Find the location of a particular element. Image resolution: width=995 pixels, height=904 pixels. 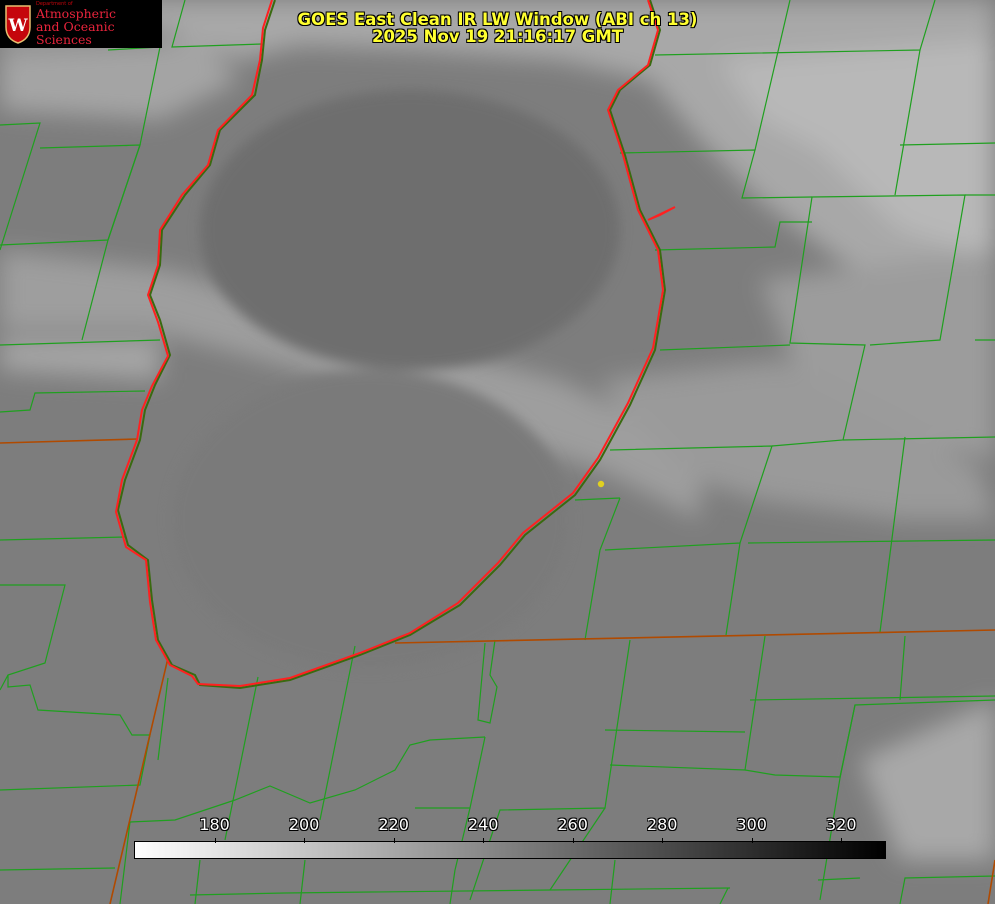

colorbar-tick-label: 260 is located at coordinates (572, 824).